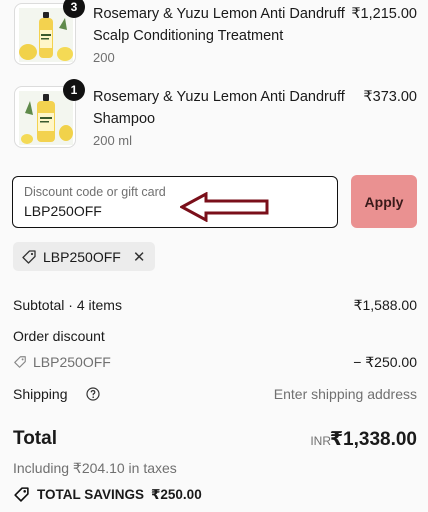 This screenshot has width=428, height=512. What do you see at coordinates (390, 97) in the screenshot?
I see `product-price: ₹373.00` at bounding box center [390, 97].